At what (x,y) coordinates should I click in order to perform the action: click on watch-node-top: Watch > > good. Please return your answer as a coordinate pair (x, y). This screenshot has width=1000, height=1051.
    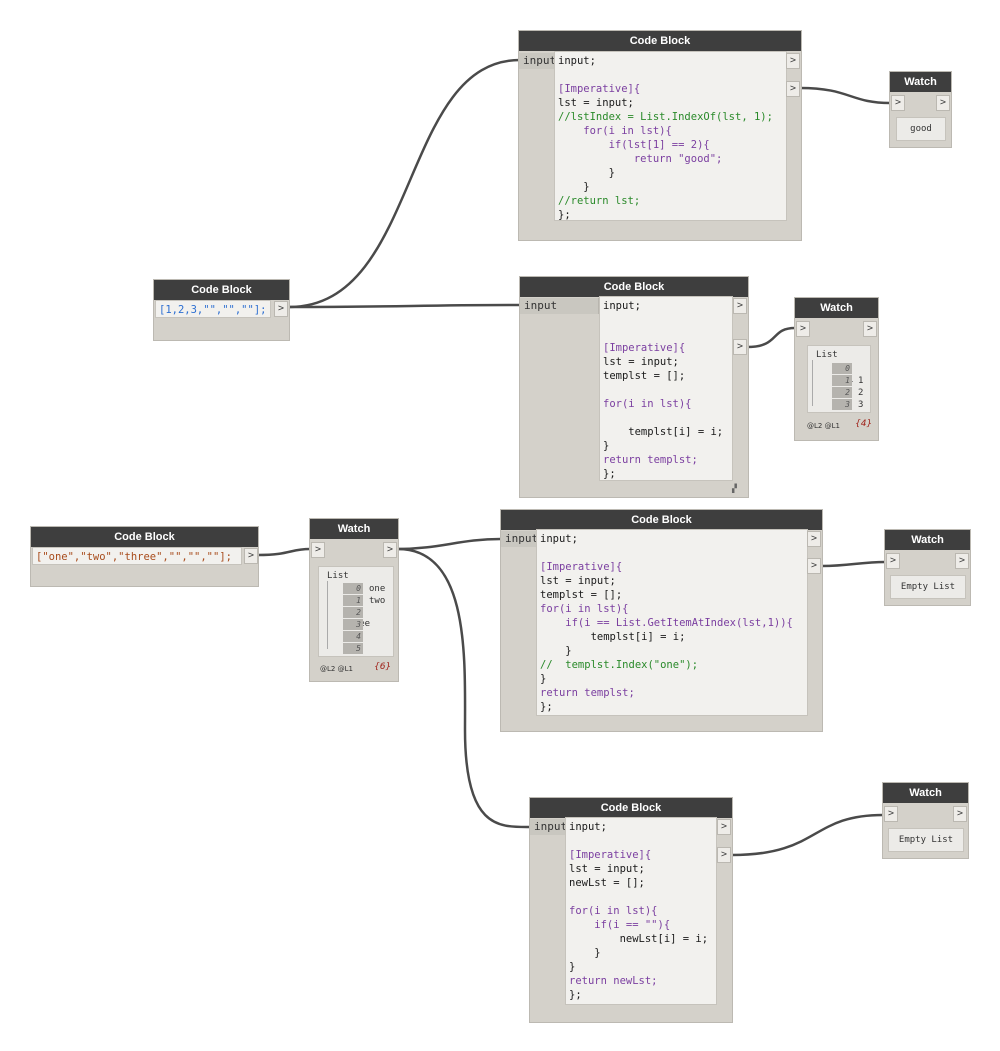
    Looking at the image, I should click on (920, 109).